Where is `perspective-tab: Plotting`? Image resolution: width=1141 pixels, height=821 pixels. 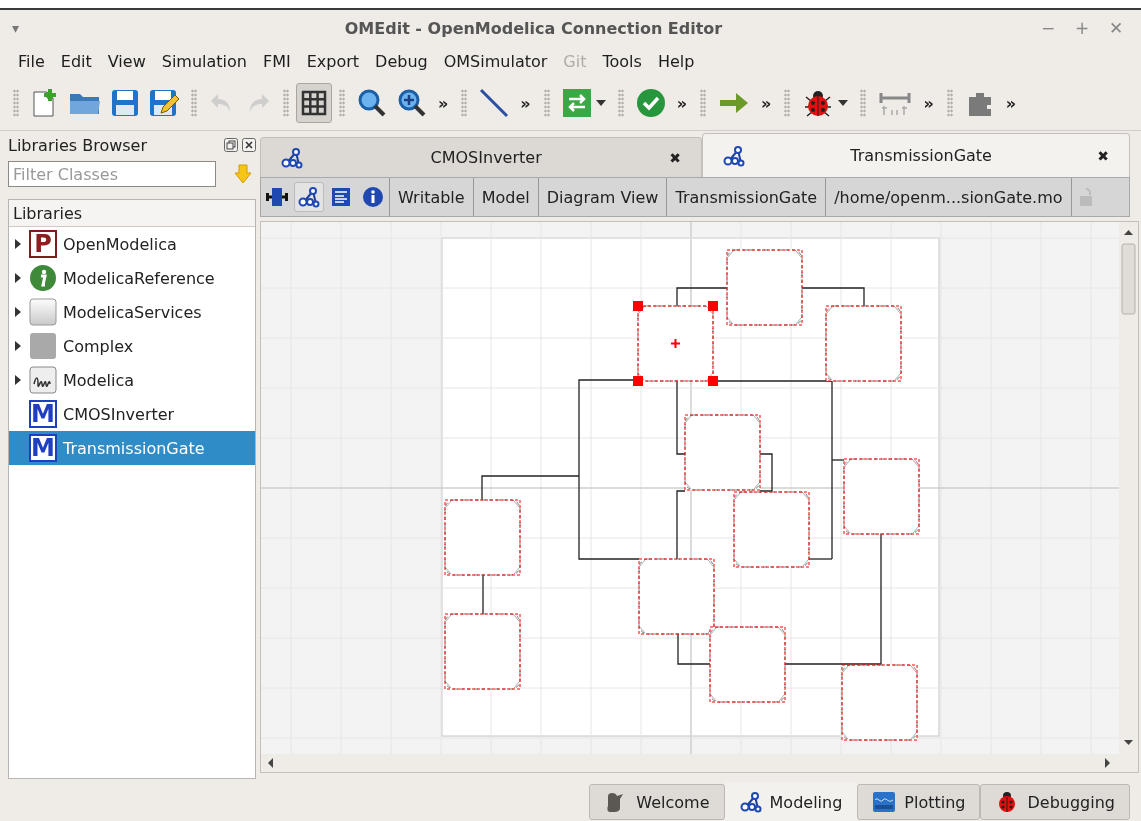 perspective-tab: Plotting is located at coordinates (919, 802).